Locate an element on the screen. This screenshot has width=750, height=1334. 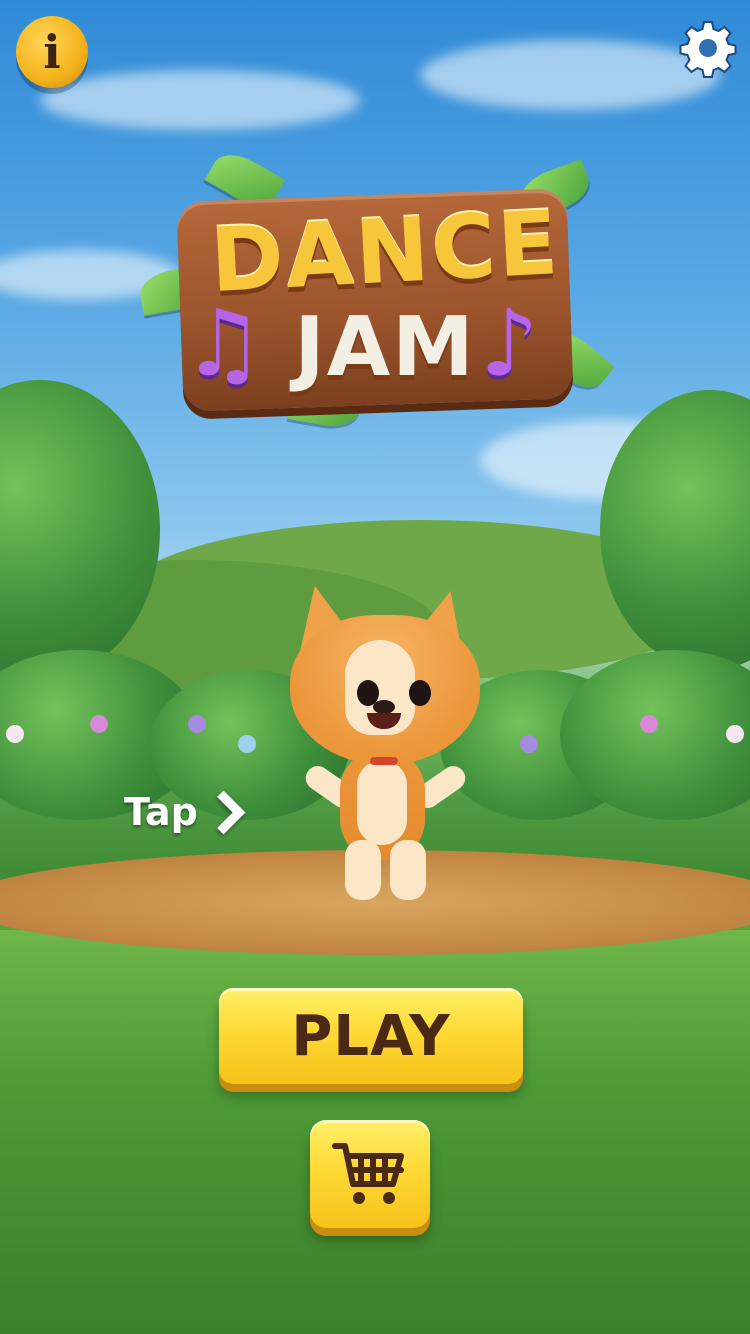
dog-nose is located at coordinates (384, 707).